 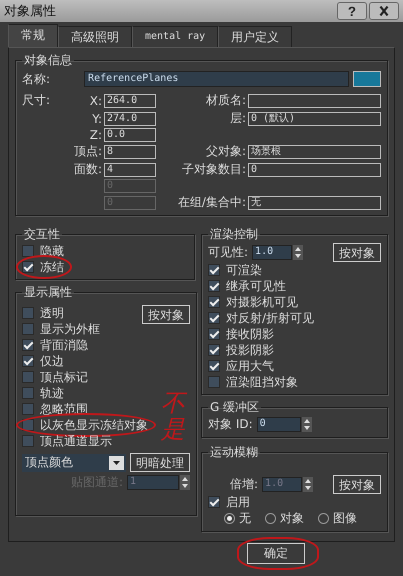 What do you see at coordinates (272, 252) in the screenshot?
I see `visibility-field: 1.0` at bounding box center [272, 252].